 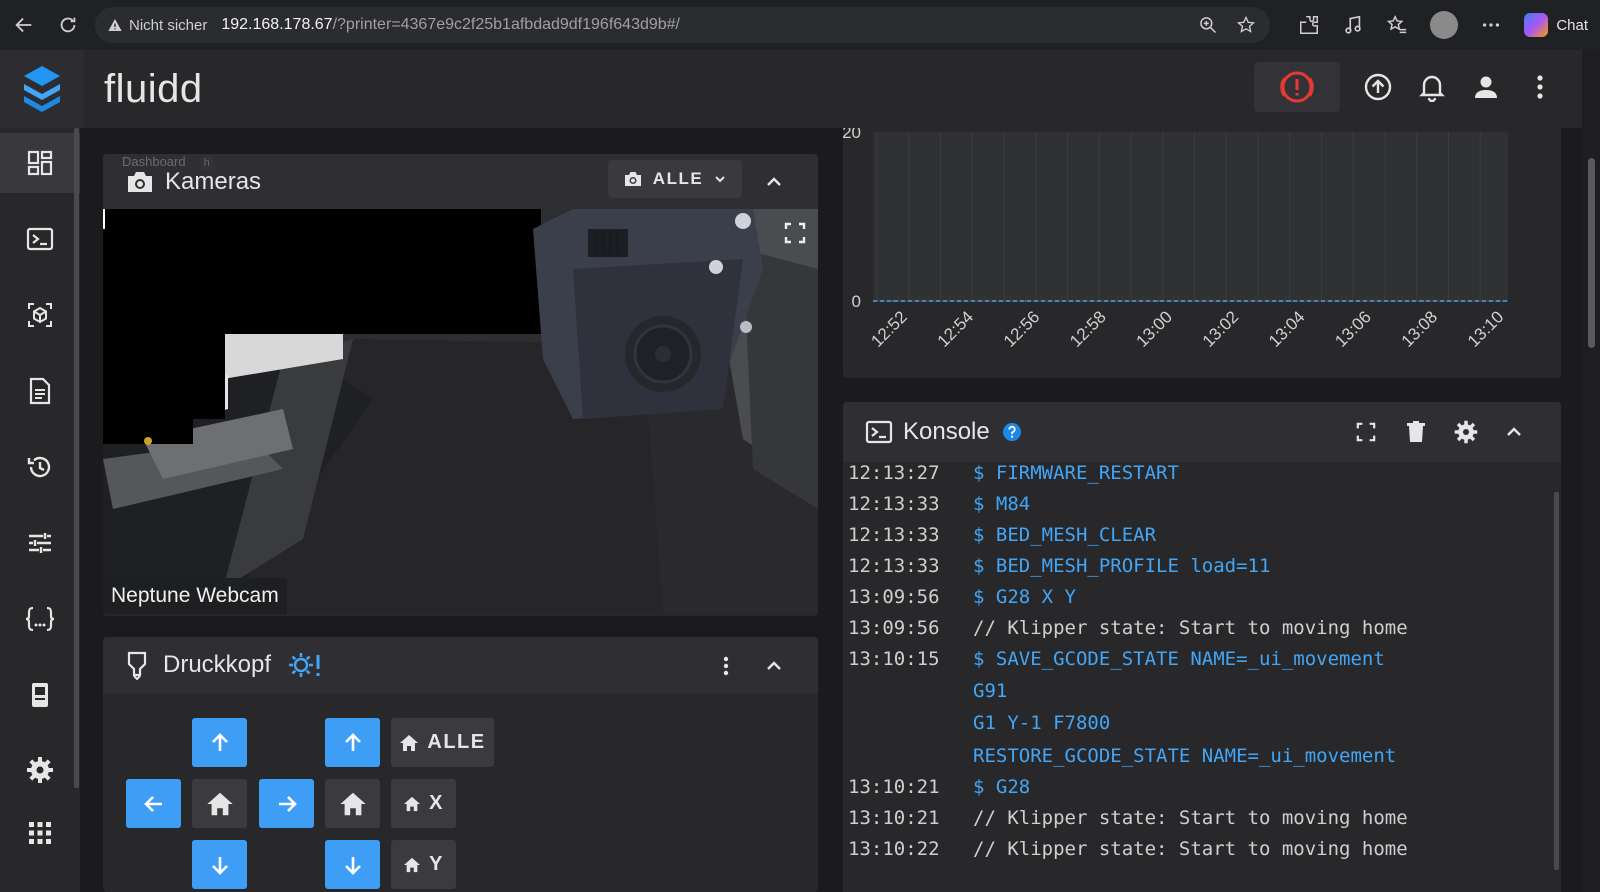 I want to click on cameras-title: Kameras, so click(x=213, y=181).